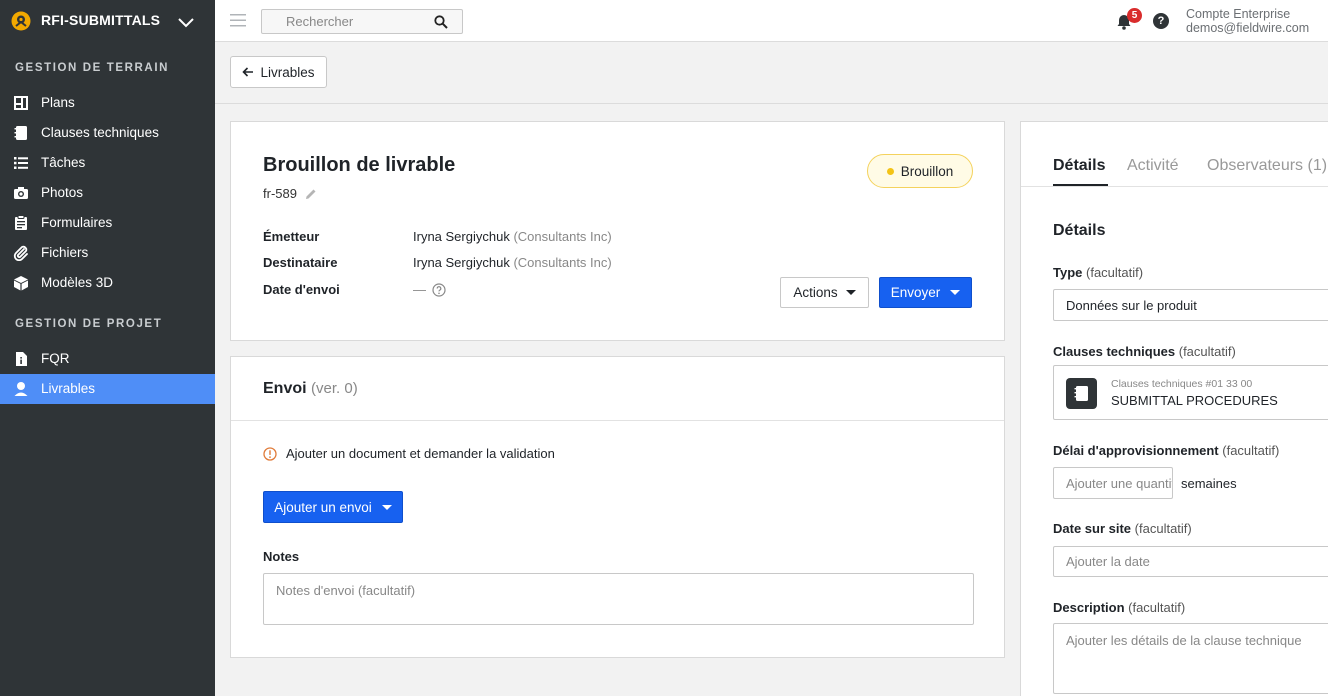 The image size is (1328, 696). Describe the element at coordinates (1119, 607) in the screenshot. I see `description-field-label: Description (facultatif)` at that location.